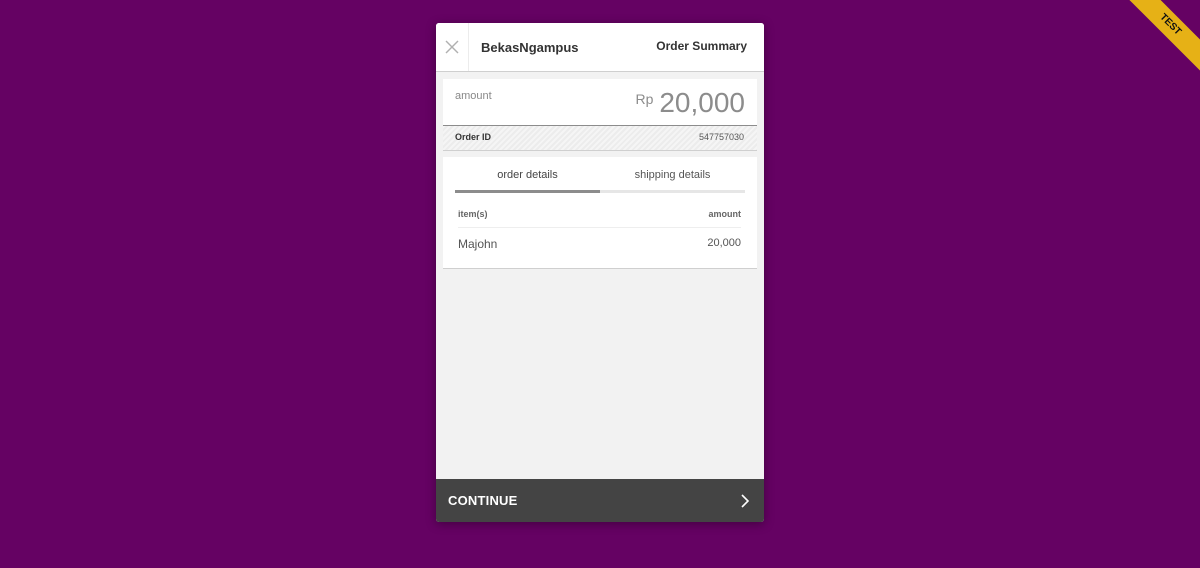 Image resolution: width=1200 pixels, height=568 pixels. I want to click on table-row: Majohn 20,000, so click(599, 244).